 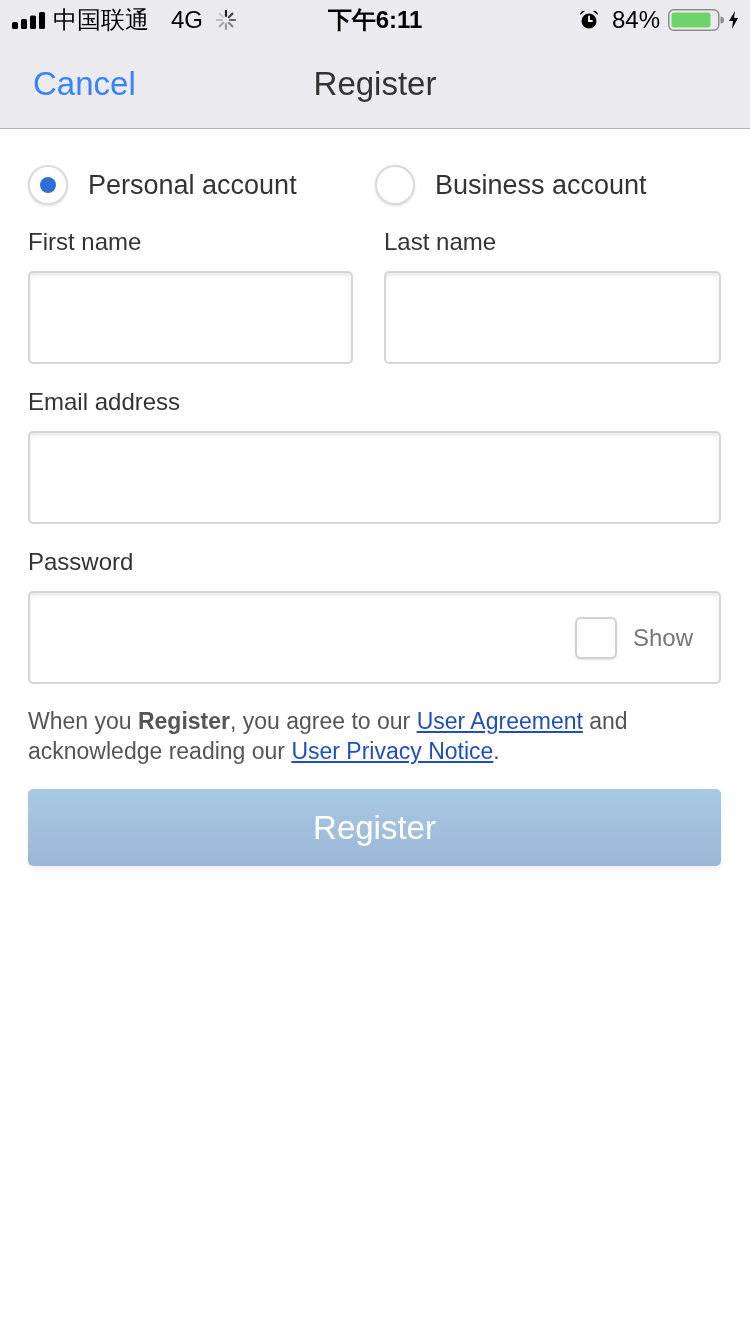 I want to click on text-link: User Agreement, so click(x=499, y=721).